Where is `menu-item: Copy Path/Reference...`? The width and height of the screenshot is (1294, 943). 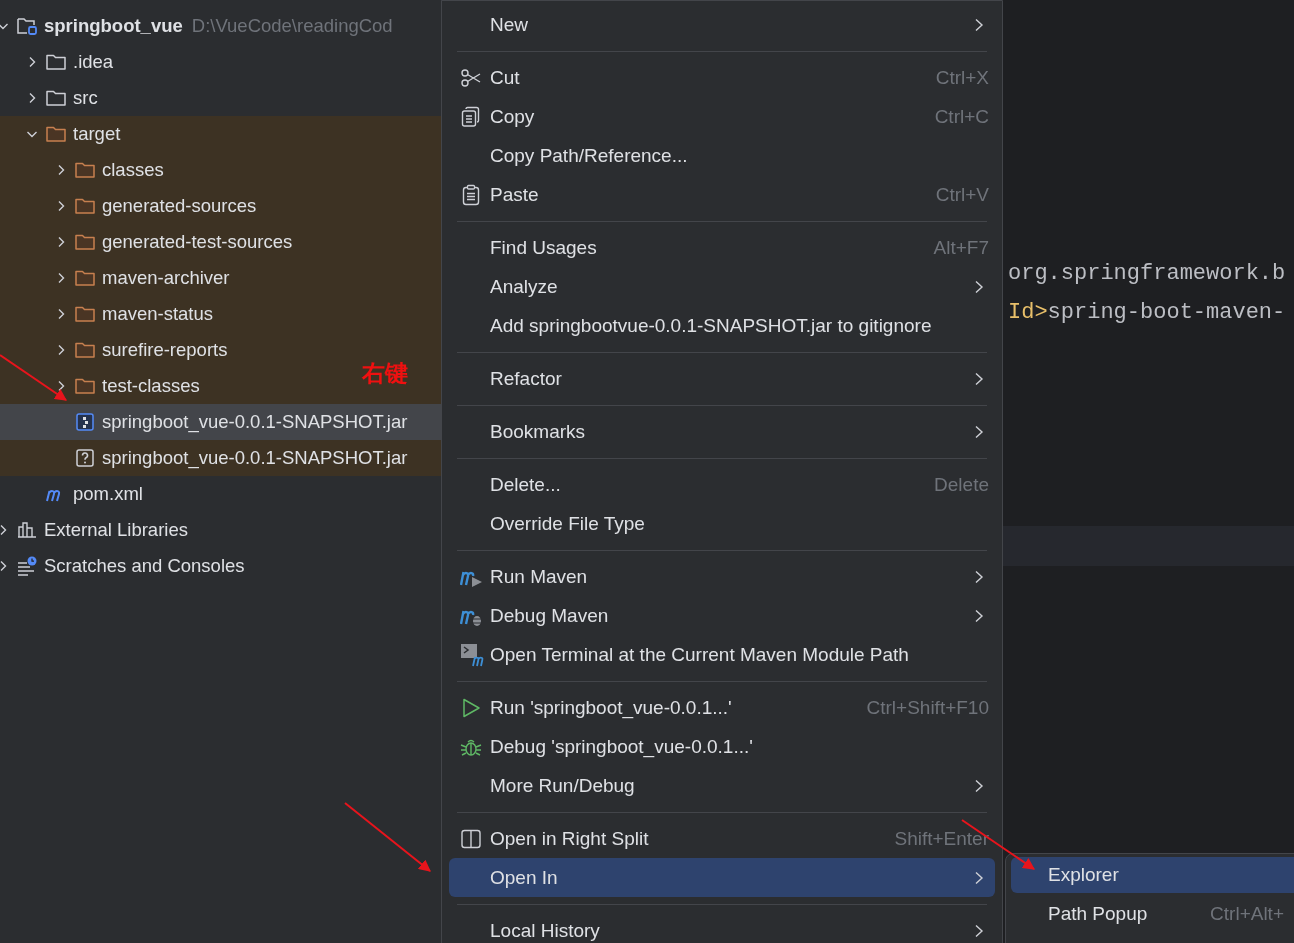 menu-item: Copy Path/Reference... is located at coordinates (722, 155).